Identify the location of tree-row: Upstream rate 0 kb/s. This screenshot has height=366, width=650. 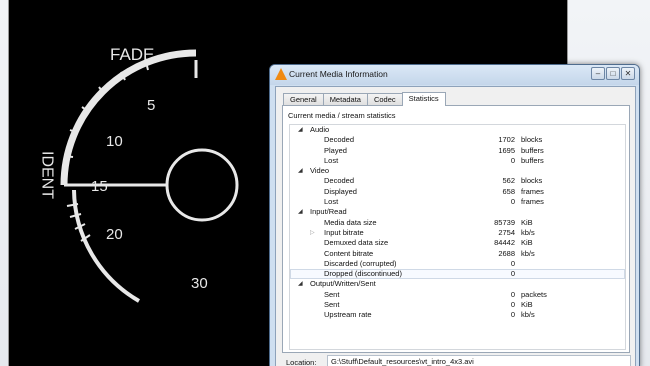
(457, 315).